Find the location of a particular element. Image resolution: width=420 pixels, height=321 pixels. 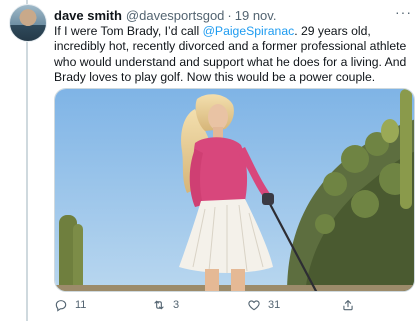

author-name: dave smith is located at coordinates (88, 15).